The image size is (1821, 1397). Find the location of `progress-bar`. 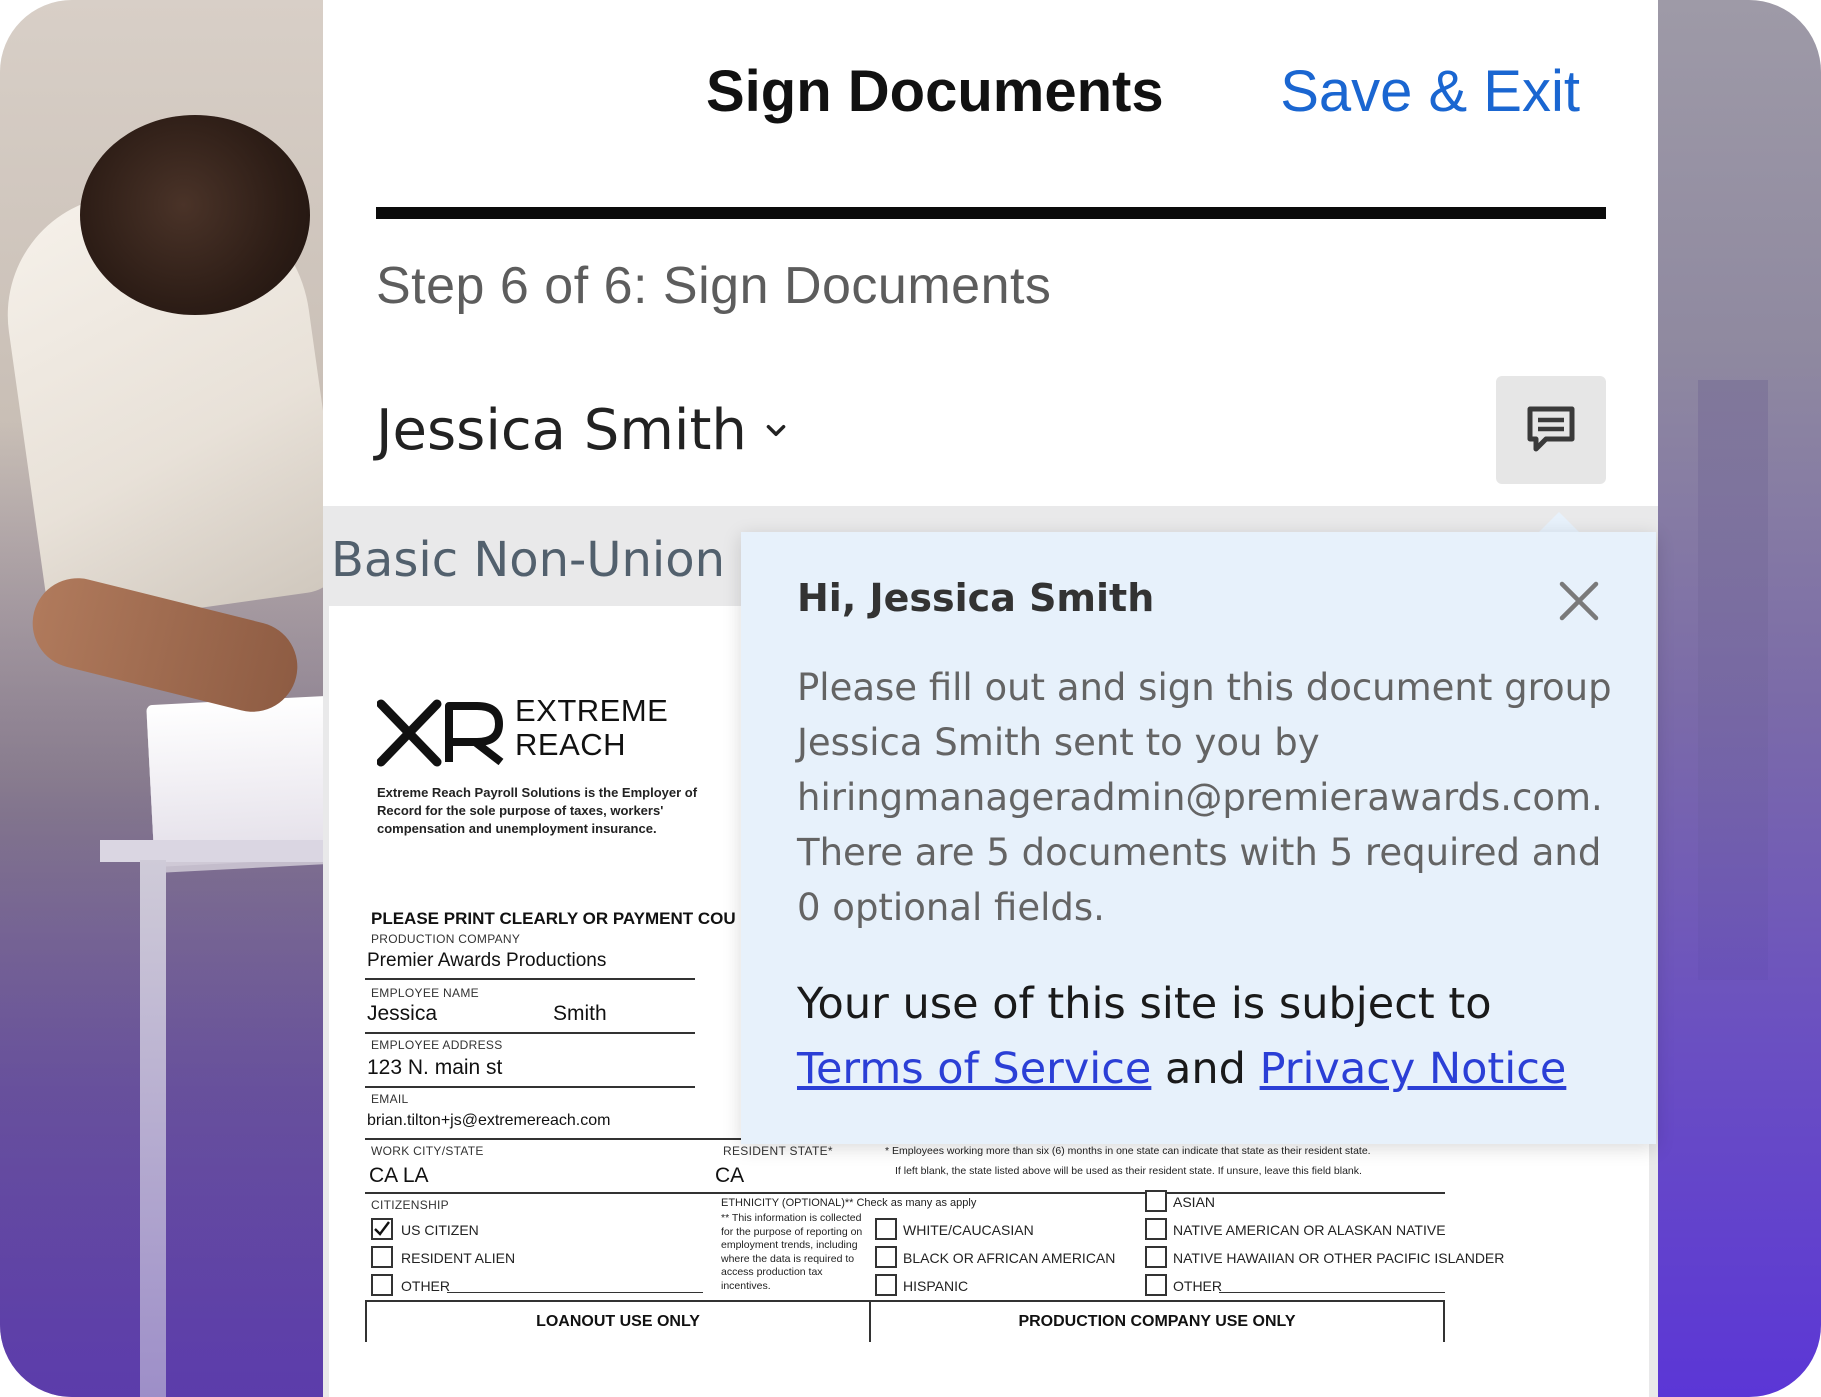

progress-bar is located at coordinates (991, 213).